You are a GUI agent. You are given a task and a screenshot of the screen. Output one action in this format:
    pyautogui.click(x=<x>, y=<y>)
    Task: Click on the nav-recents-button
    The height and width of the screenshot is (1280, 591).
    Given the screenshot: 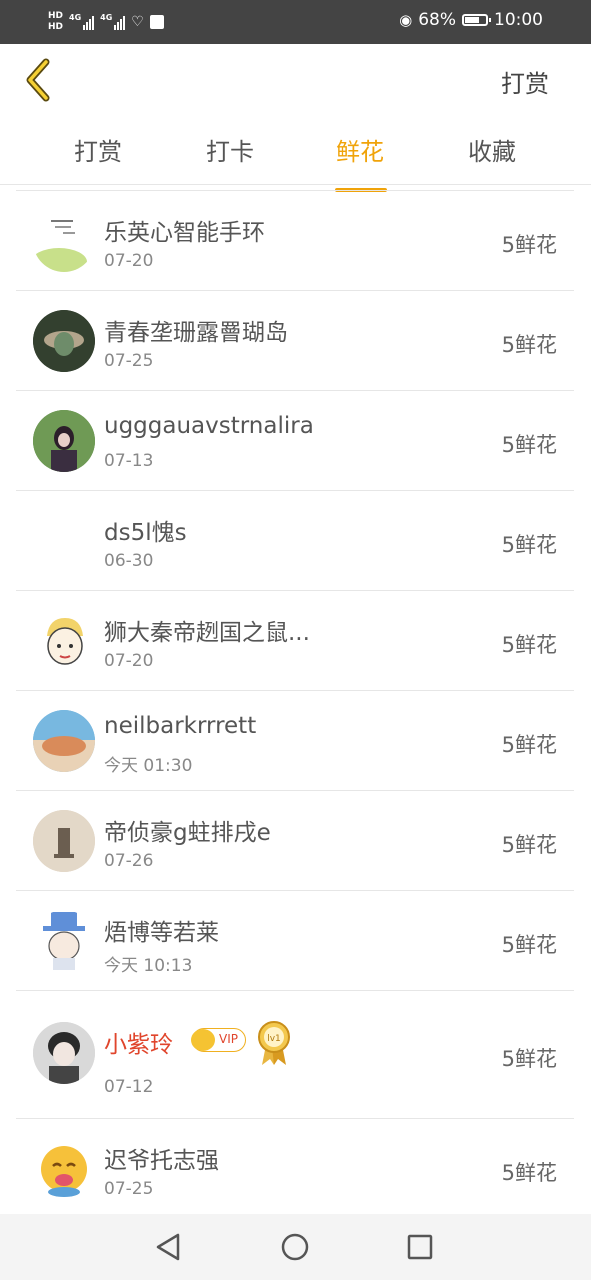 What is the action you would take?
    pyautogui.click(x=420, y=1247)
    